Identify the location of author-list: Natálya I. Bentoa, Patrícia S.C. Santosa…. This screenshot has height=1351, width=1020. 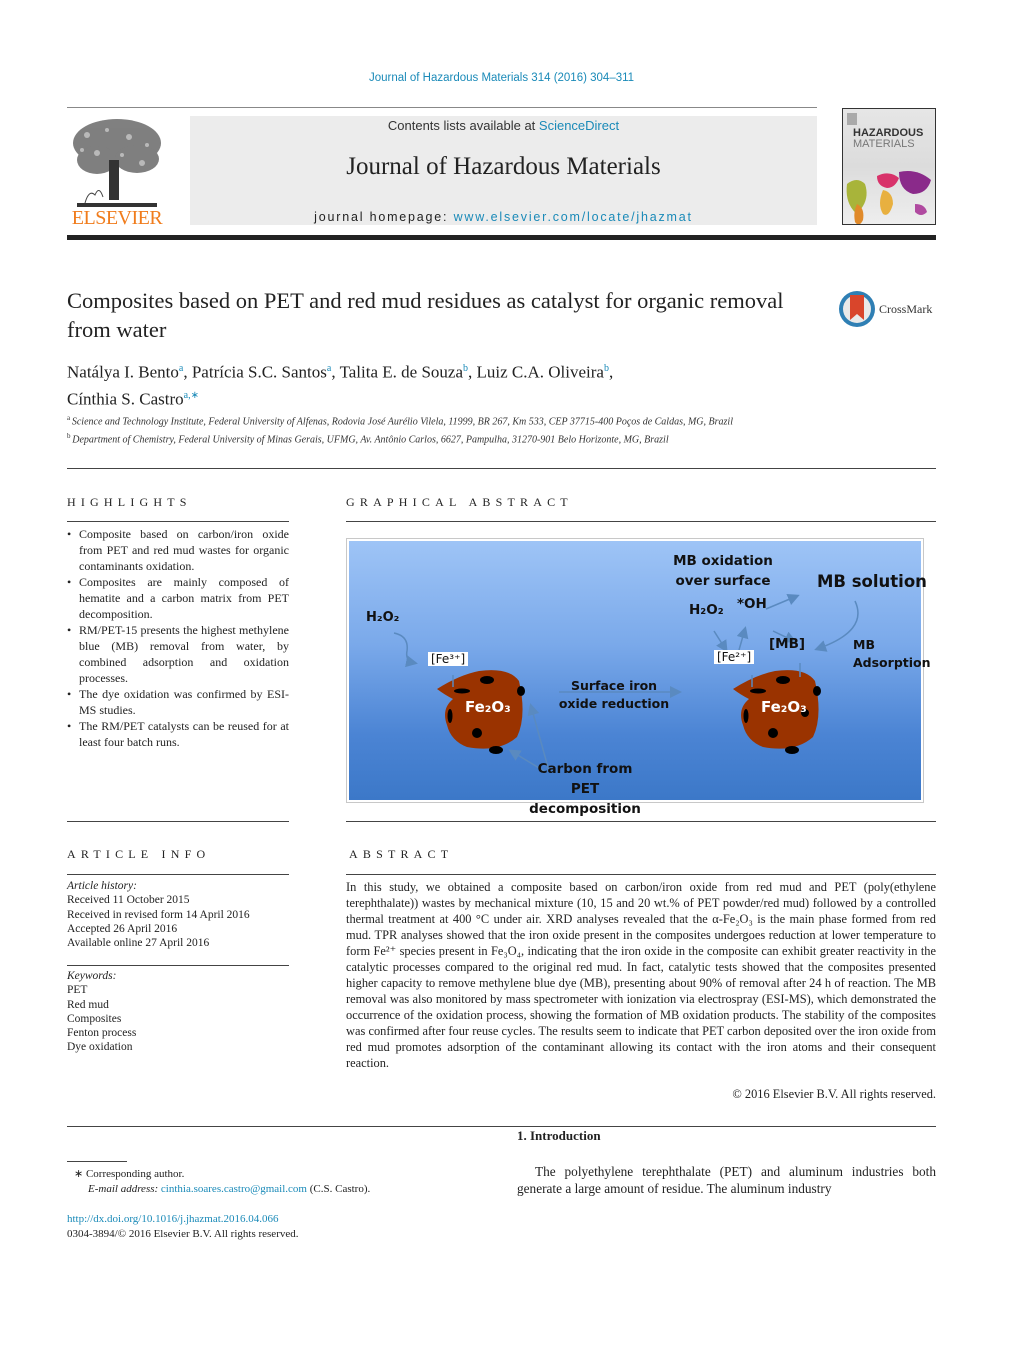
(340, 385).